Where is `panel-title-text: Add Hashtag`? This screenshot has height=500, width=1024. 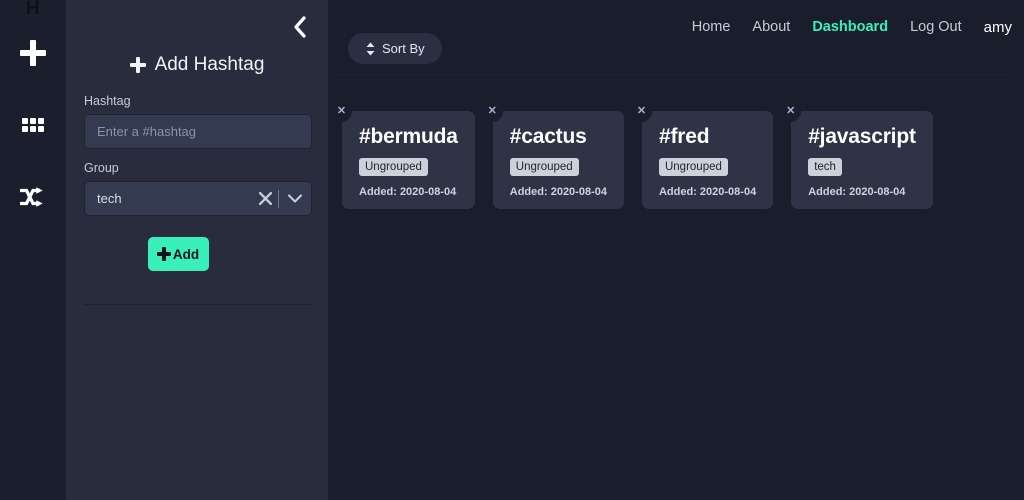 panel-title-text: Add Hashtag is located at coordinates (209, 64).